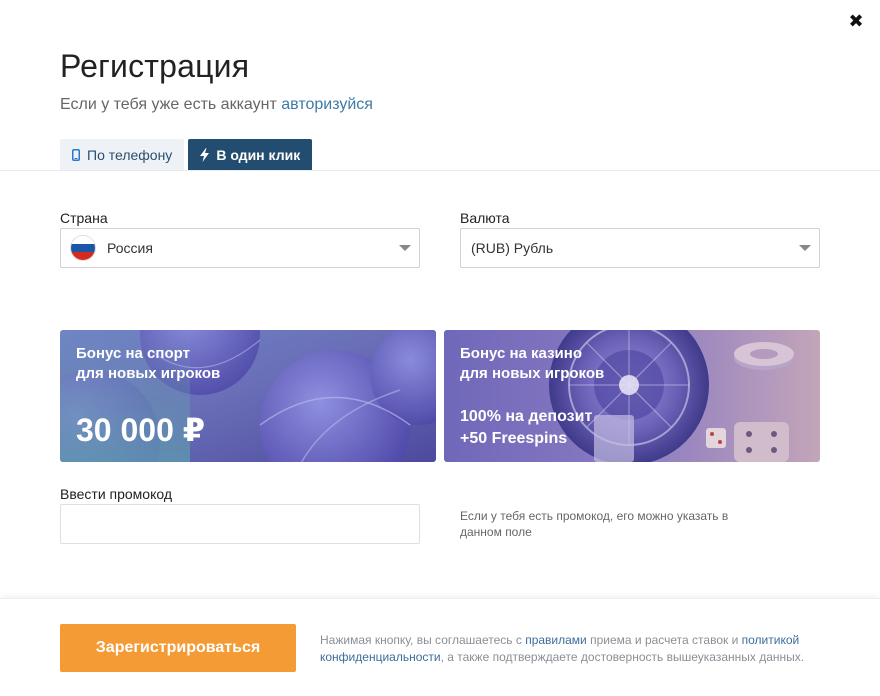 This screenshot has height=696, width=880. Describe the element at coordinates (640, 248) in the screenshot. I see `currency-select: (RUB) Рубль` at that location.